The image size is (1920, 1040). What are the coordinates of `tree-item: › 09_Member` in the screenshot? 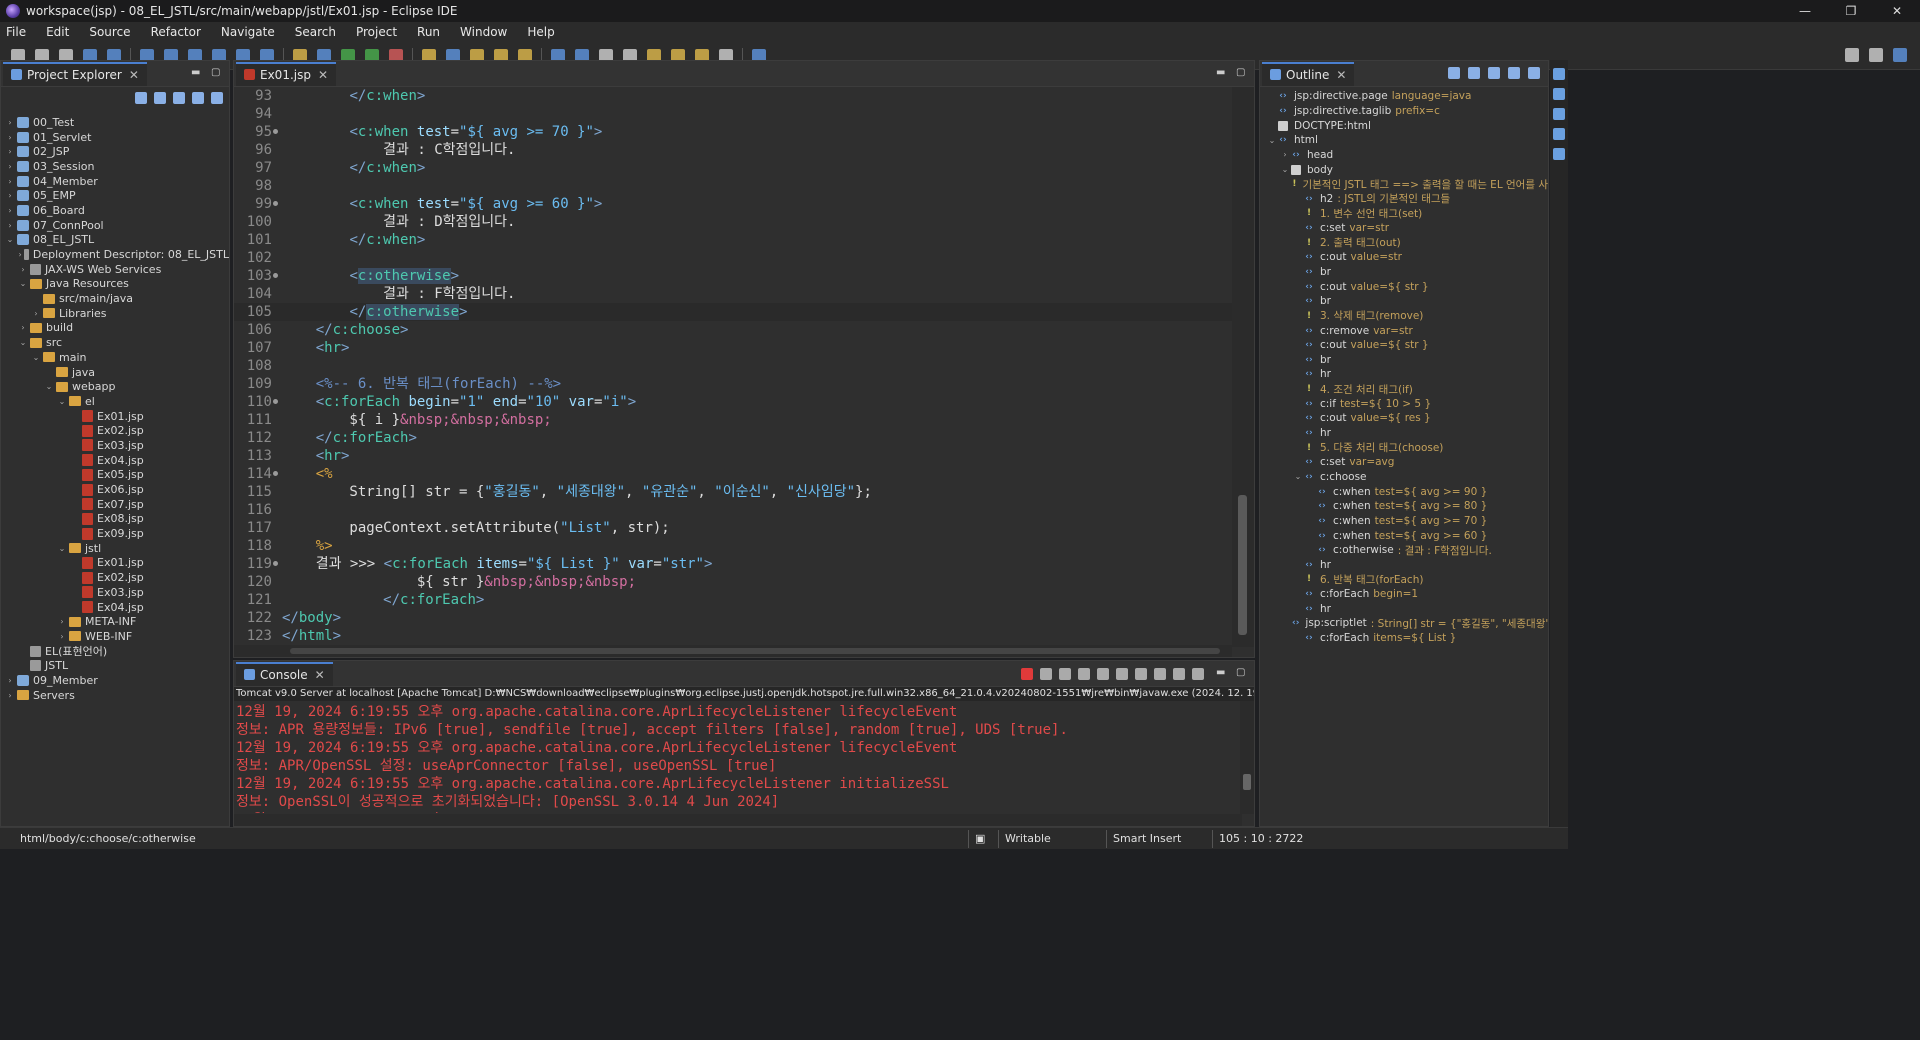 It's located at (115, 680).